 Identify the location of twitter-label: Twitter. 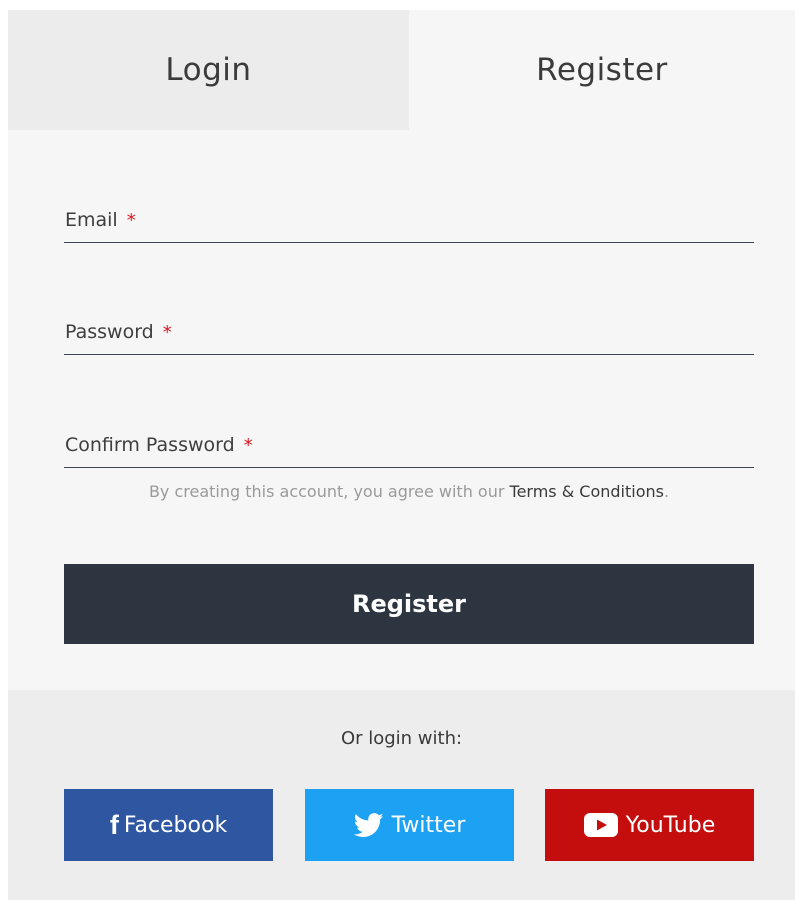
(428, 825).